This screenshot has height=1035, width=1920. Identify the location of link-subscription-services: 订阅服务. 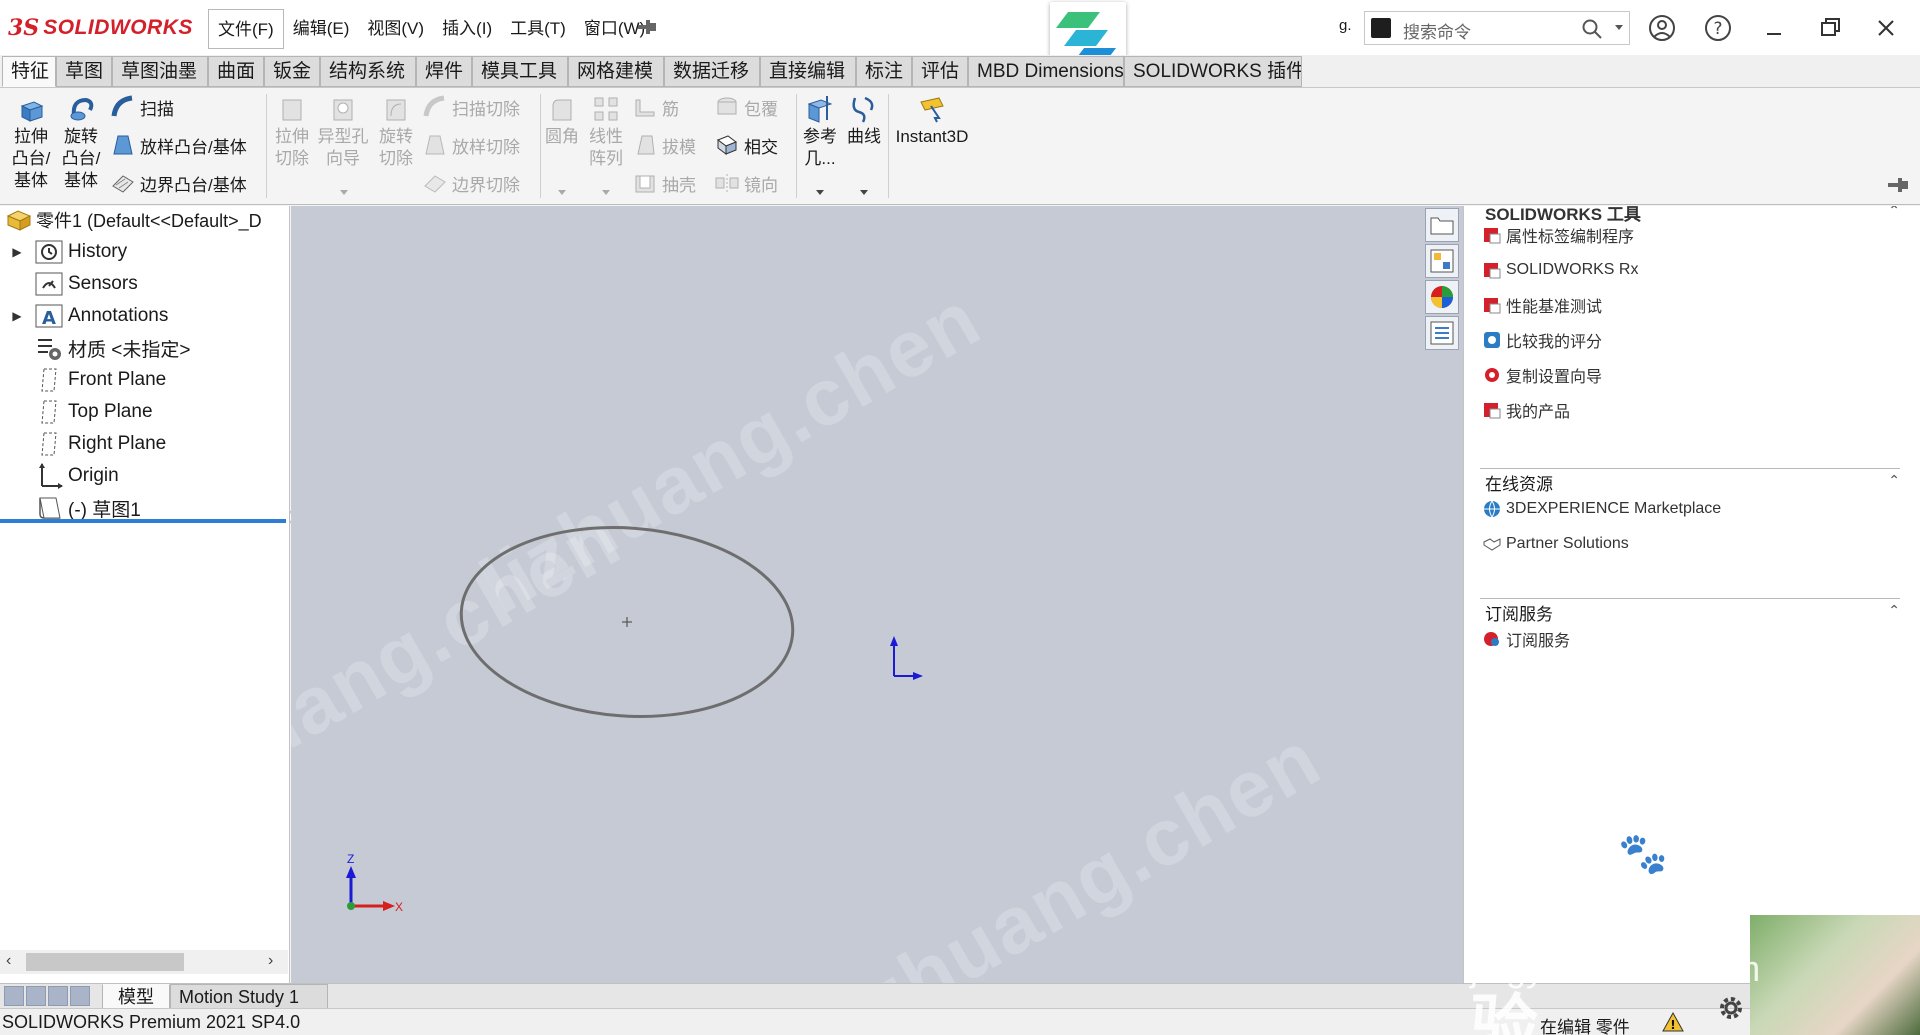
(1526, 639).